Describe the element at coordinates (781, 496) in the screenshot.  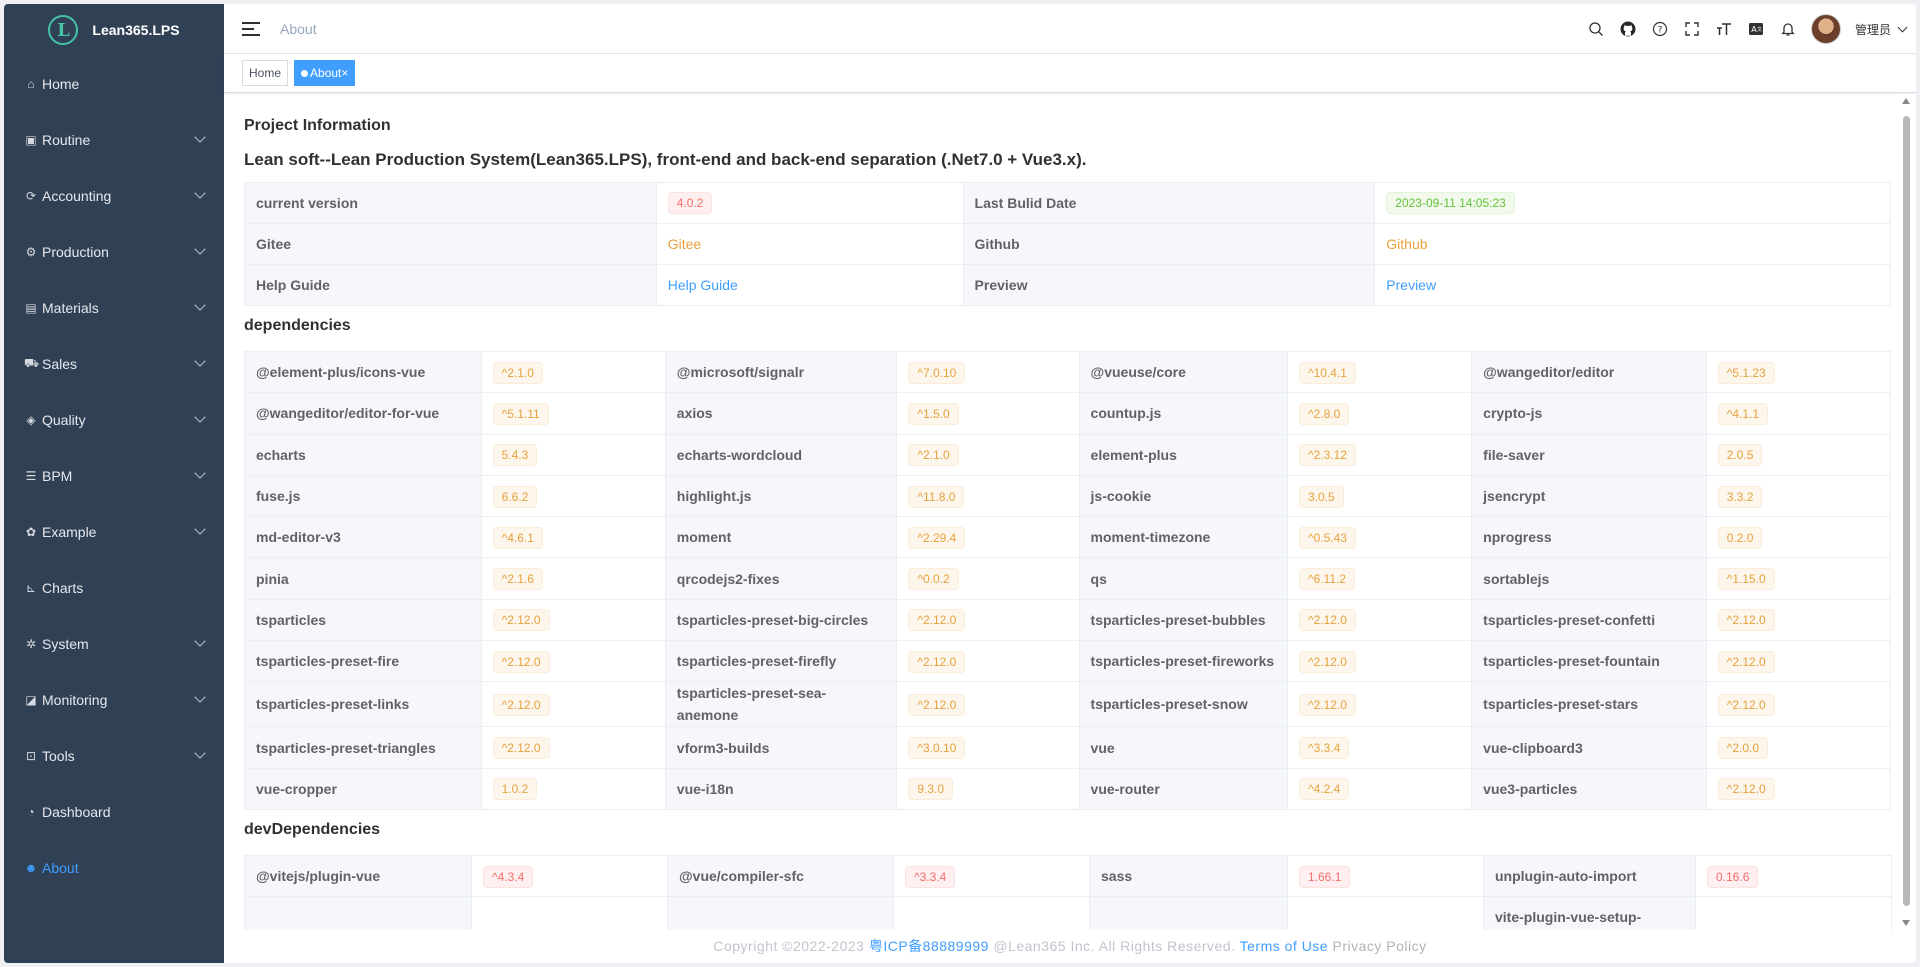
I see `package-name: highlight.js` at that location.